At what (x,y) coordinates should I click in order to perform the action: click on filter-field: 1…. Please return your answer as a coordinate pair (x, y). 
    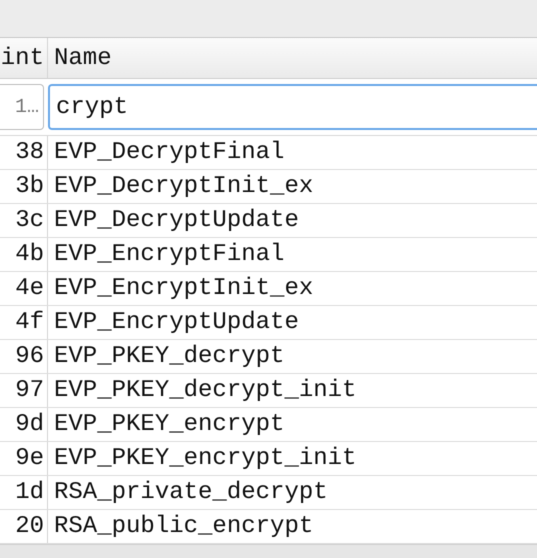
    Looking at the image, I should click on (22, 107).